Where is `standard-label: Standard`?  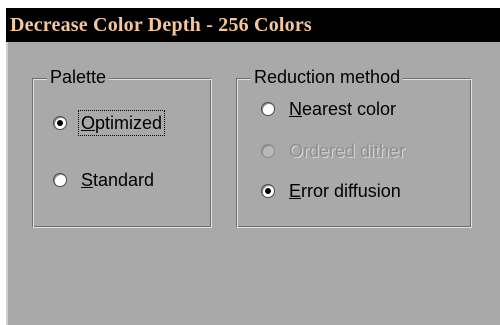 standard-label: Standard is located at coordinates (117, 180).